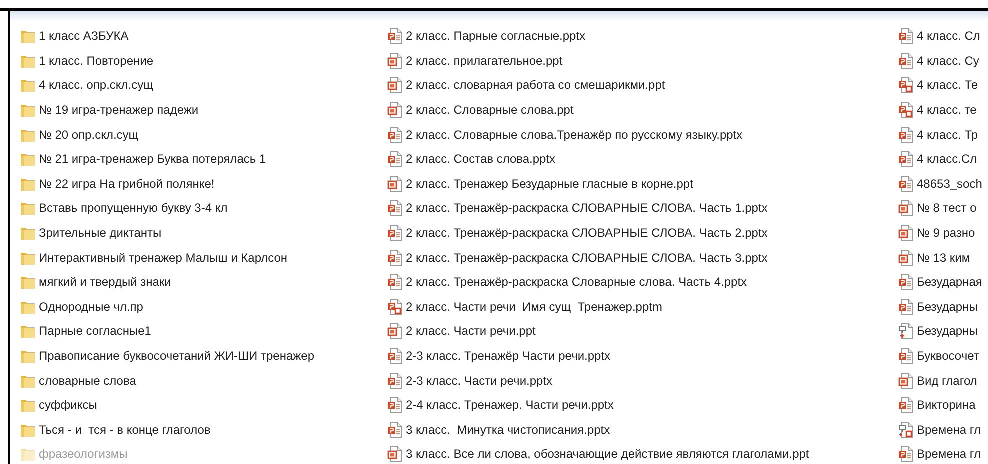 This screenshot has width=988, height=464. What do you see at coordinates (203, 134) in the screenshot?
I see `folder-item: № 20 опр.скл.сущ` at bounding box center [203, 134].